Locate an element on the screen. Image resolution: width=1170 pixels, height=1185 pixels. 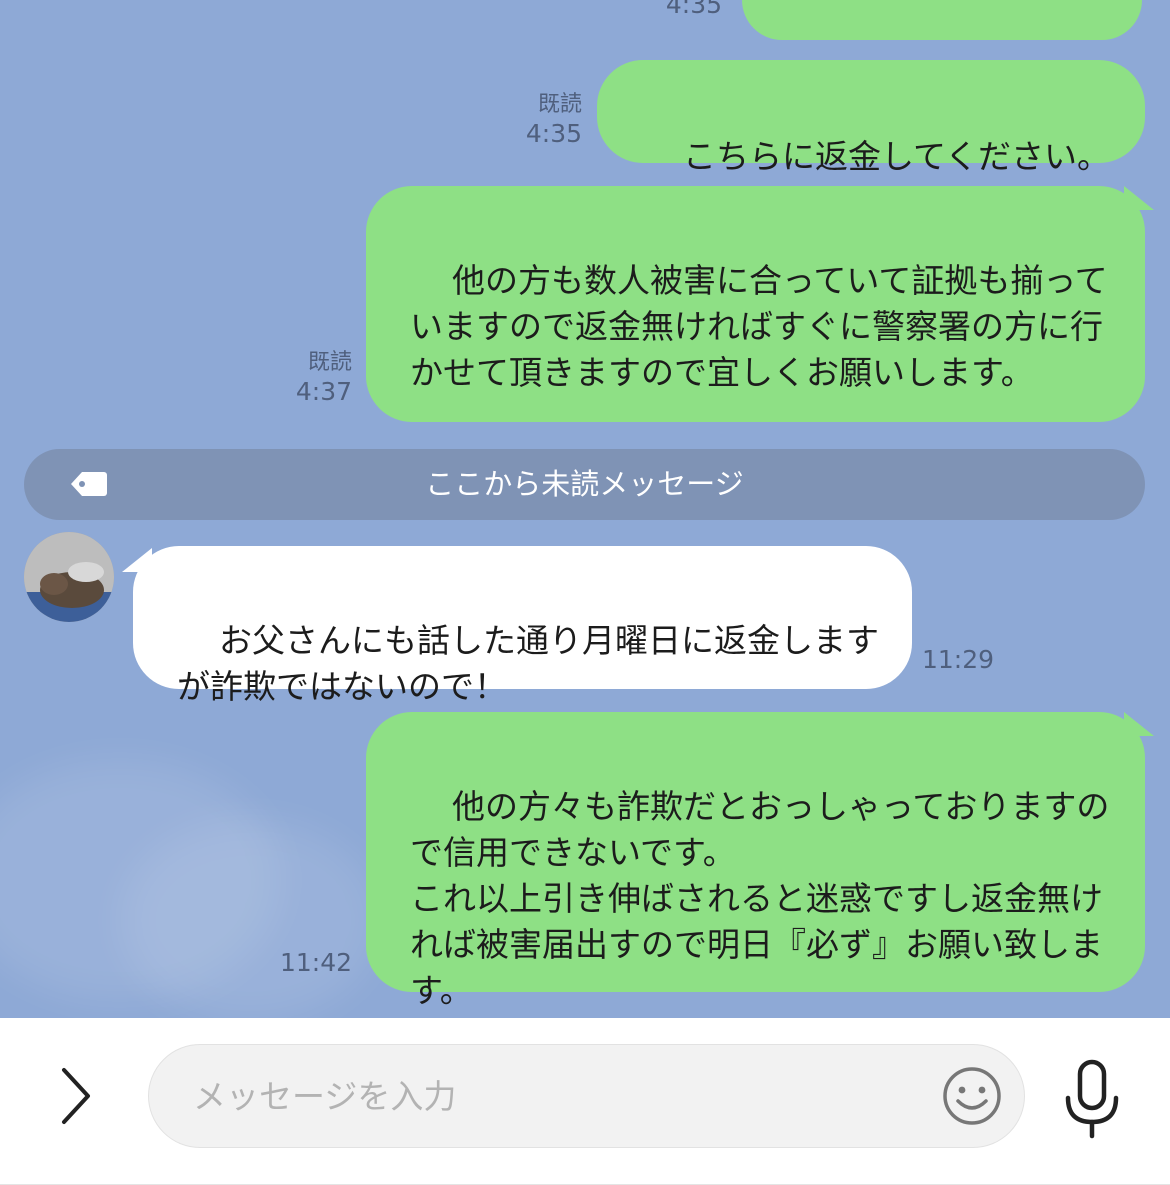
message-bubble-partial is located at coordinates (942, 20).